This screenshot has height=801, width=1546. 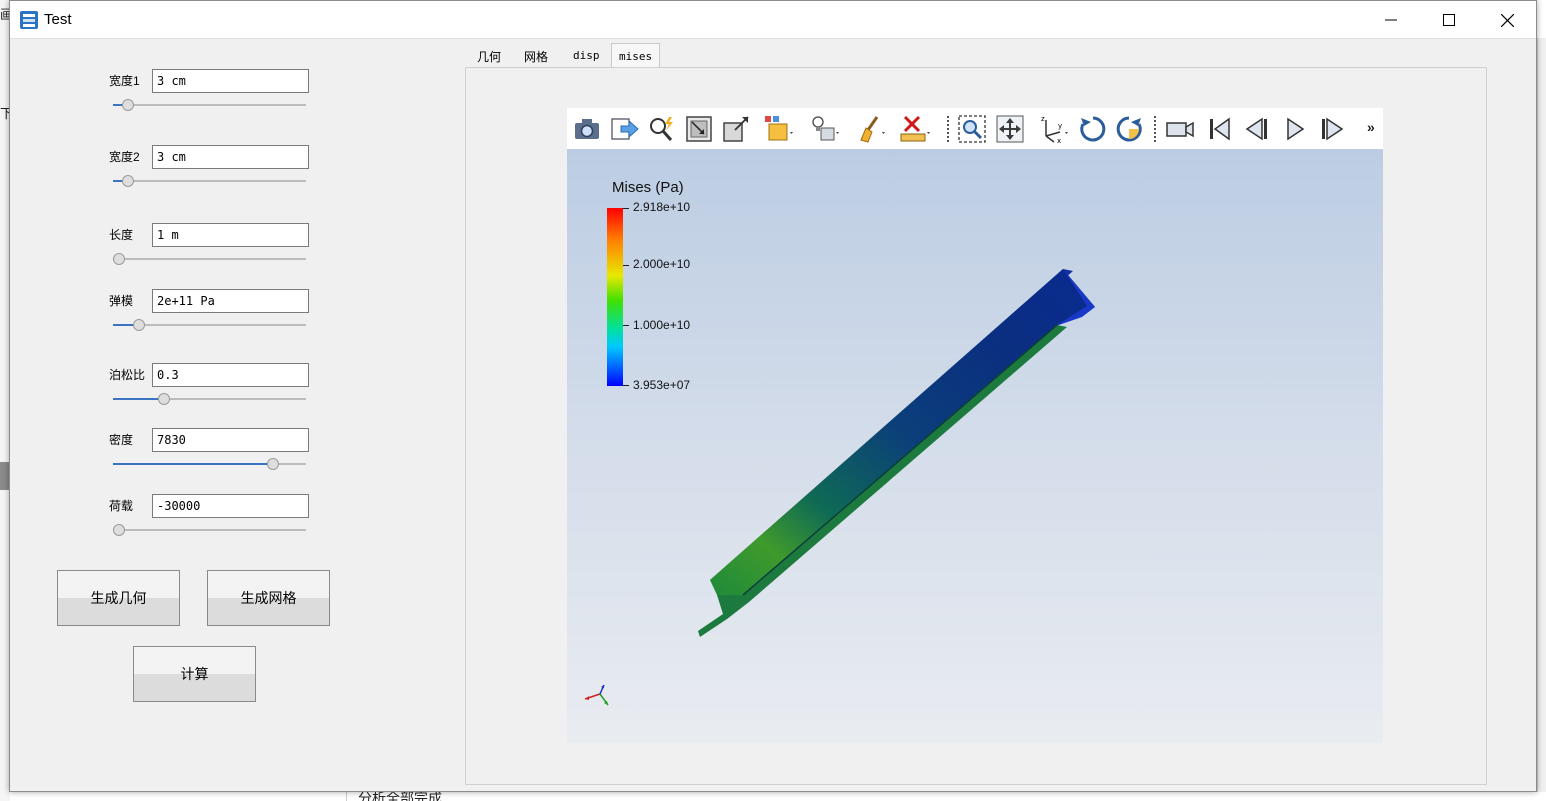 What do you see at coordinates (586, 55) in the screenshot?
I see `tab-disp: disp` at bounding box center [586, 55].